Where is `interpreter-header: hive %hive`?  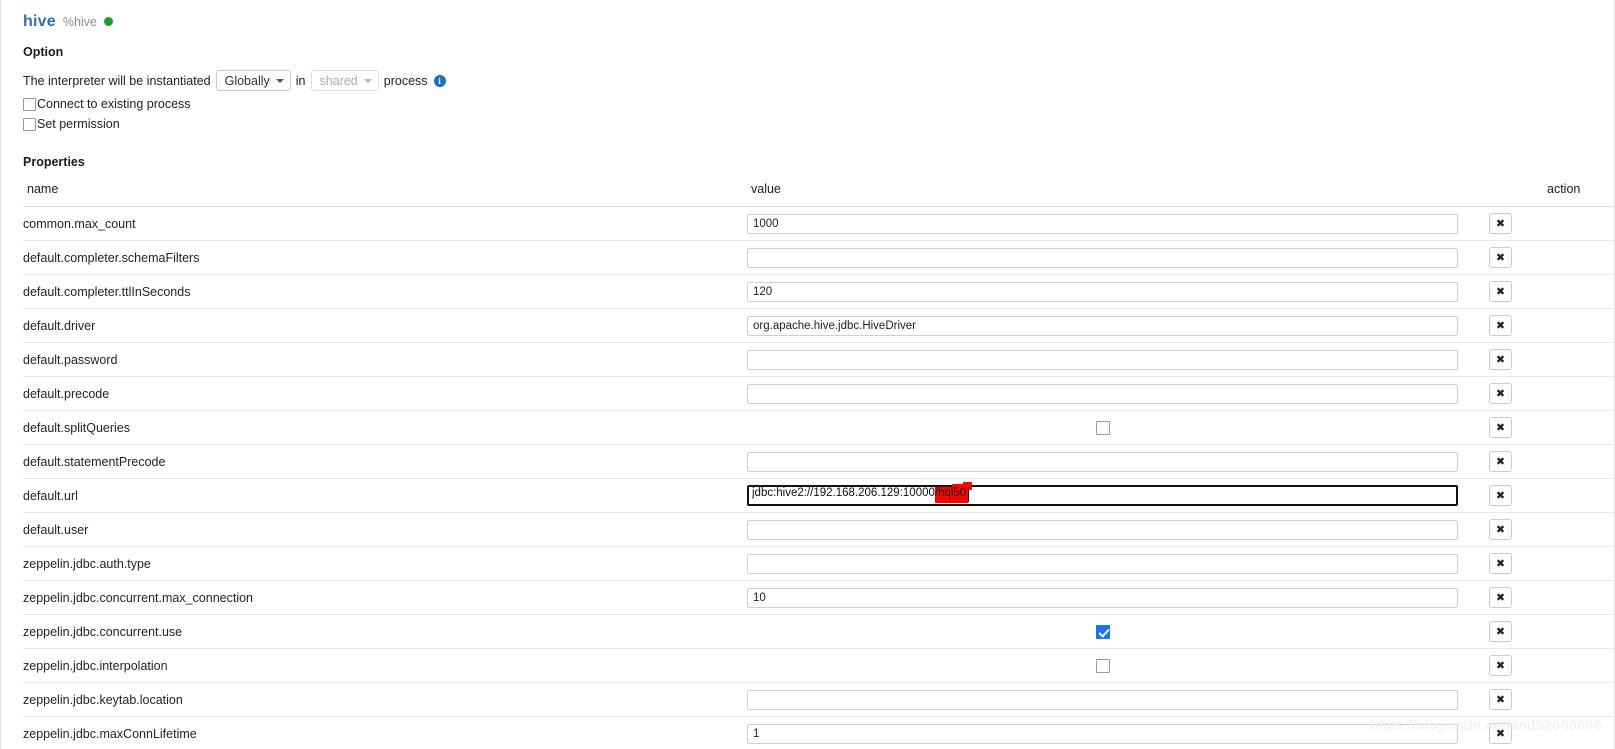 interpreter-header: hive %hive is located at coordinates (807, 15).